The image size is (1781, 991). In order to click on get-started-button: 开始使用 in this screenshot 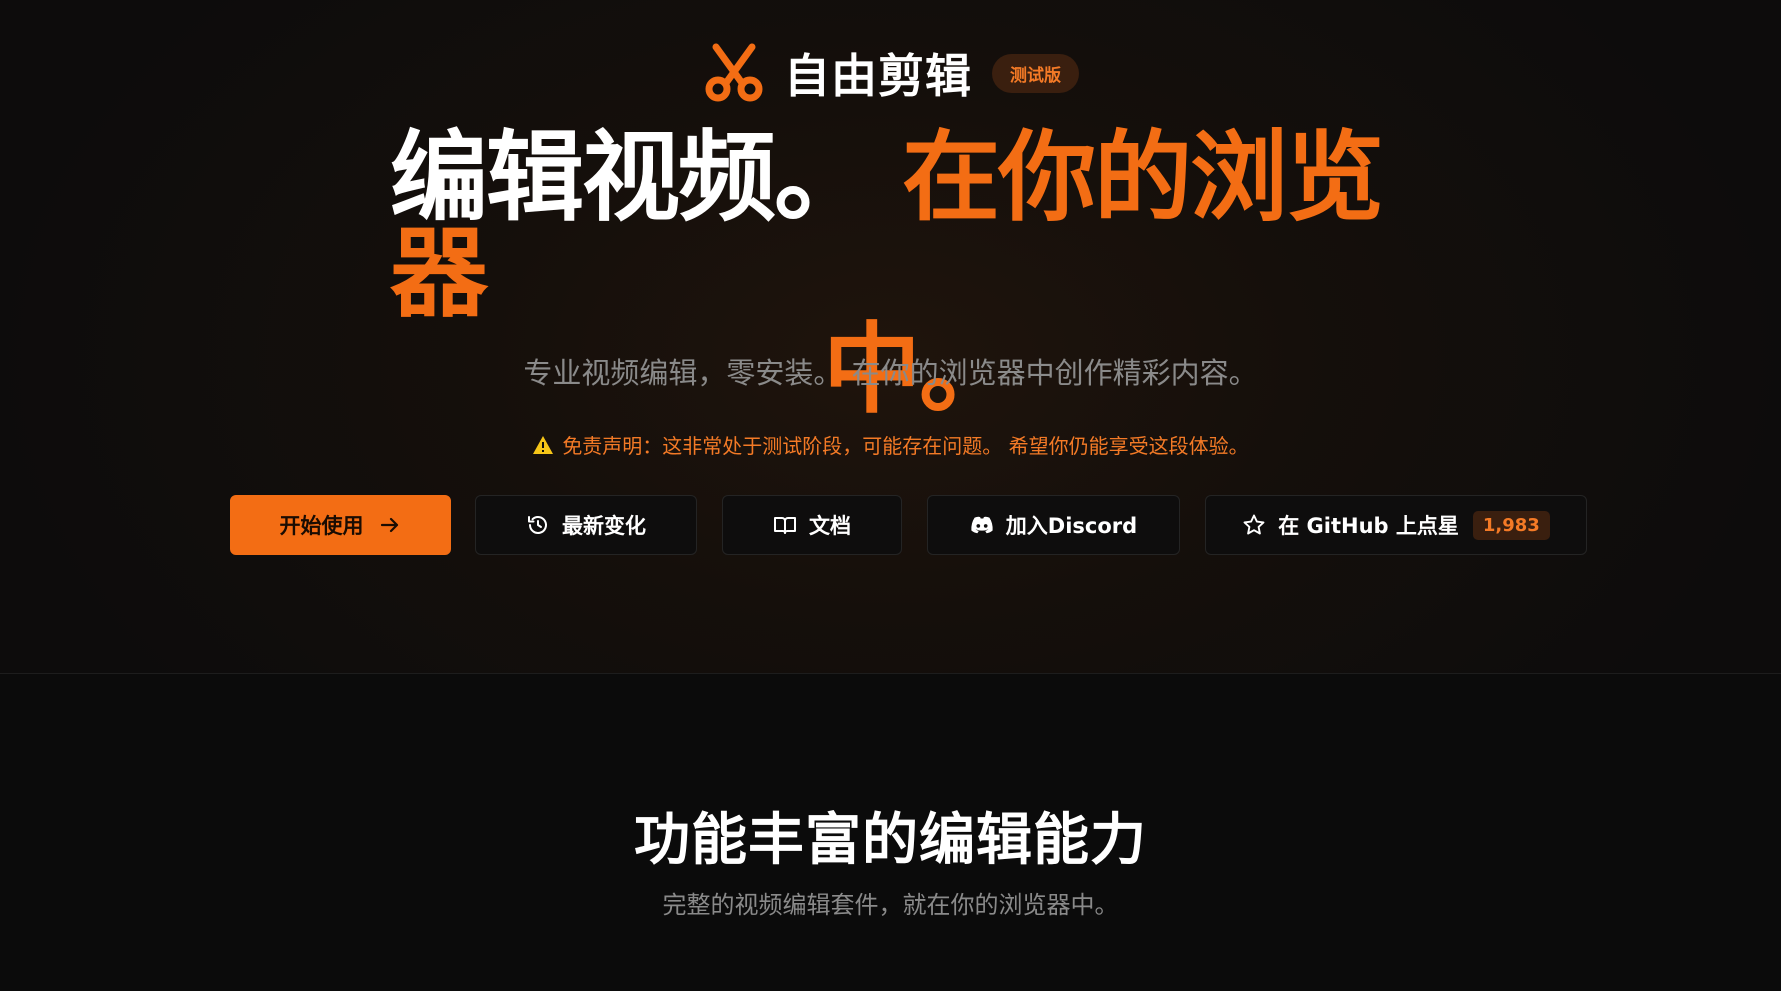, I will do `click(340, 525)`.